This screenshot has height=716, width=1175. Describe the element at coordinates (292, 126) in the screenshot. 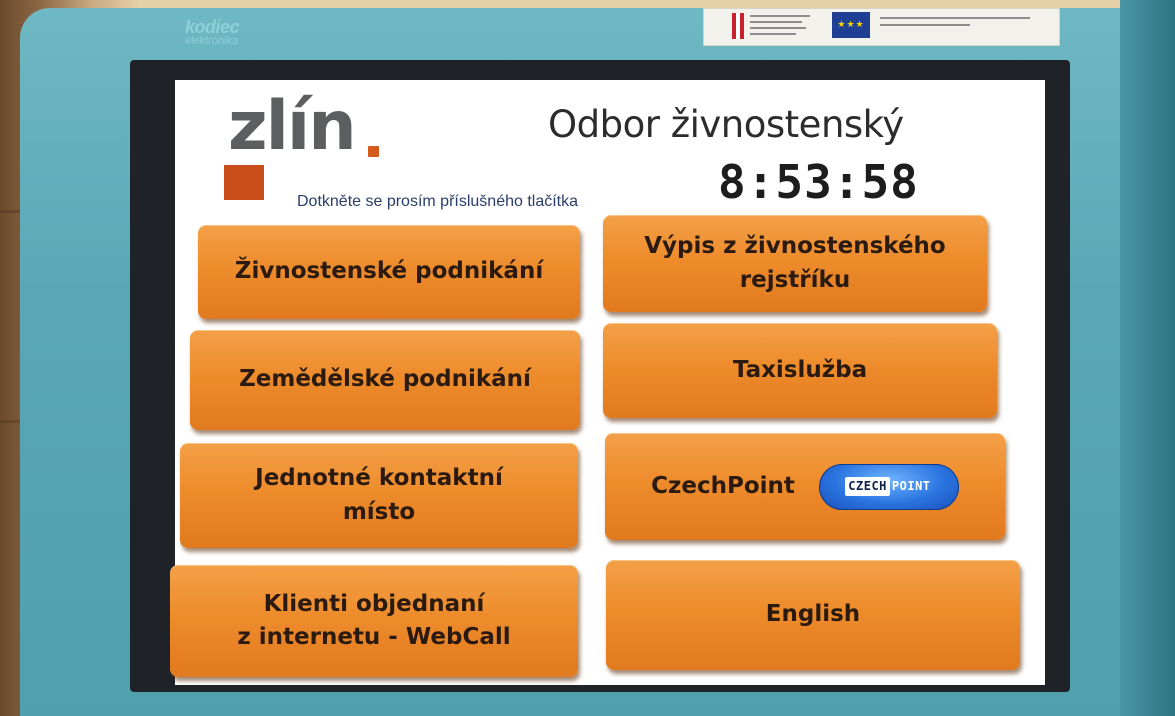

I see `city-logo-wordmark: zlín` at that location.